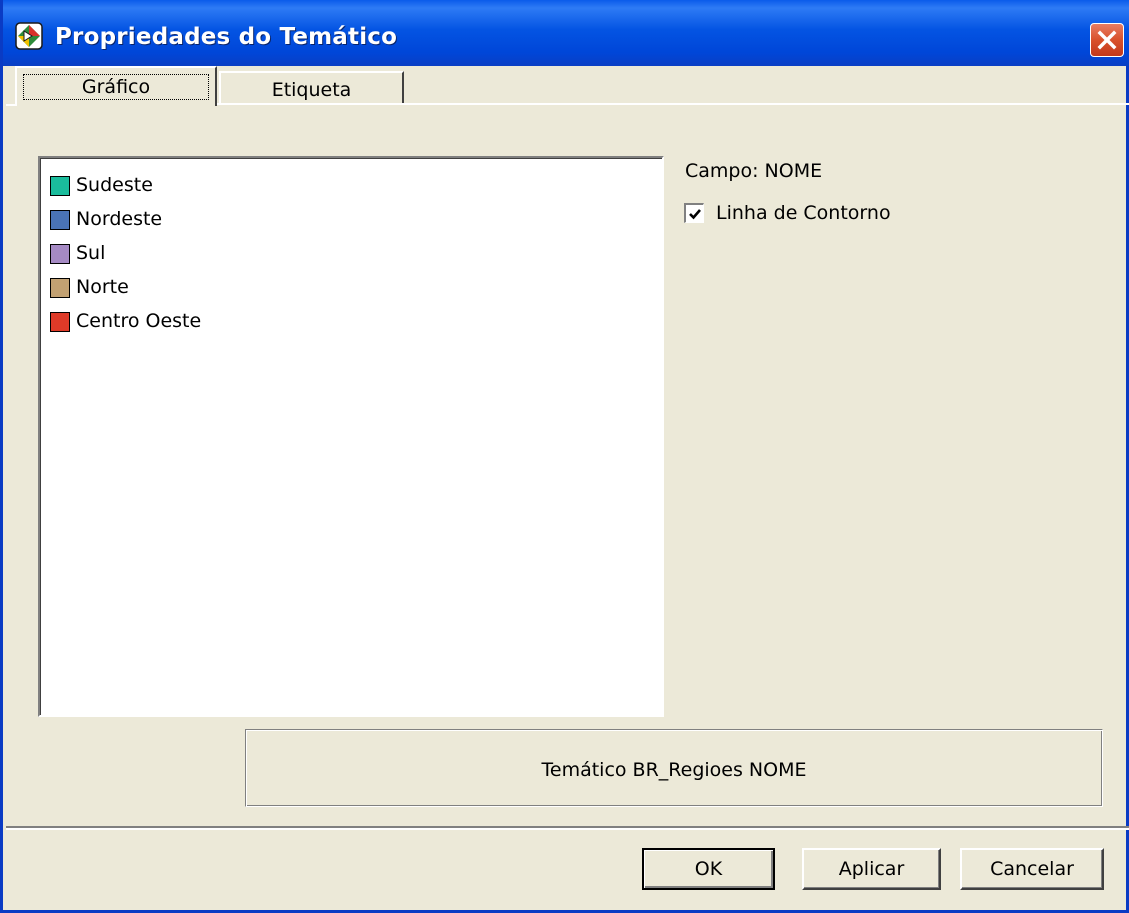 The height and width of the screenshot is (913, 1129). I want to click on contour-checkbox, so click(694, 213).